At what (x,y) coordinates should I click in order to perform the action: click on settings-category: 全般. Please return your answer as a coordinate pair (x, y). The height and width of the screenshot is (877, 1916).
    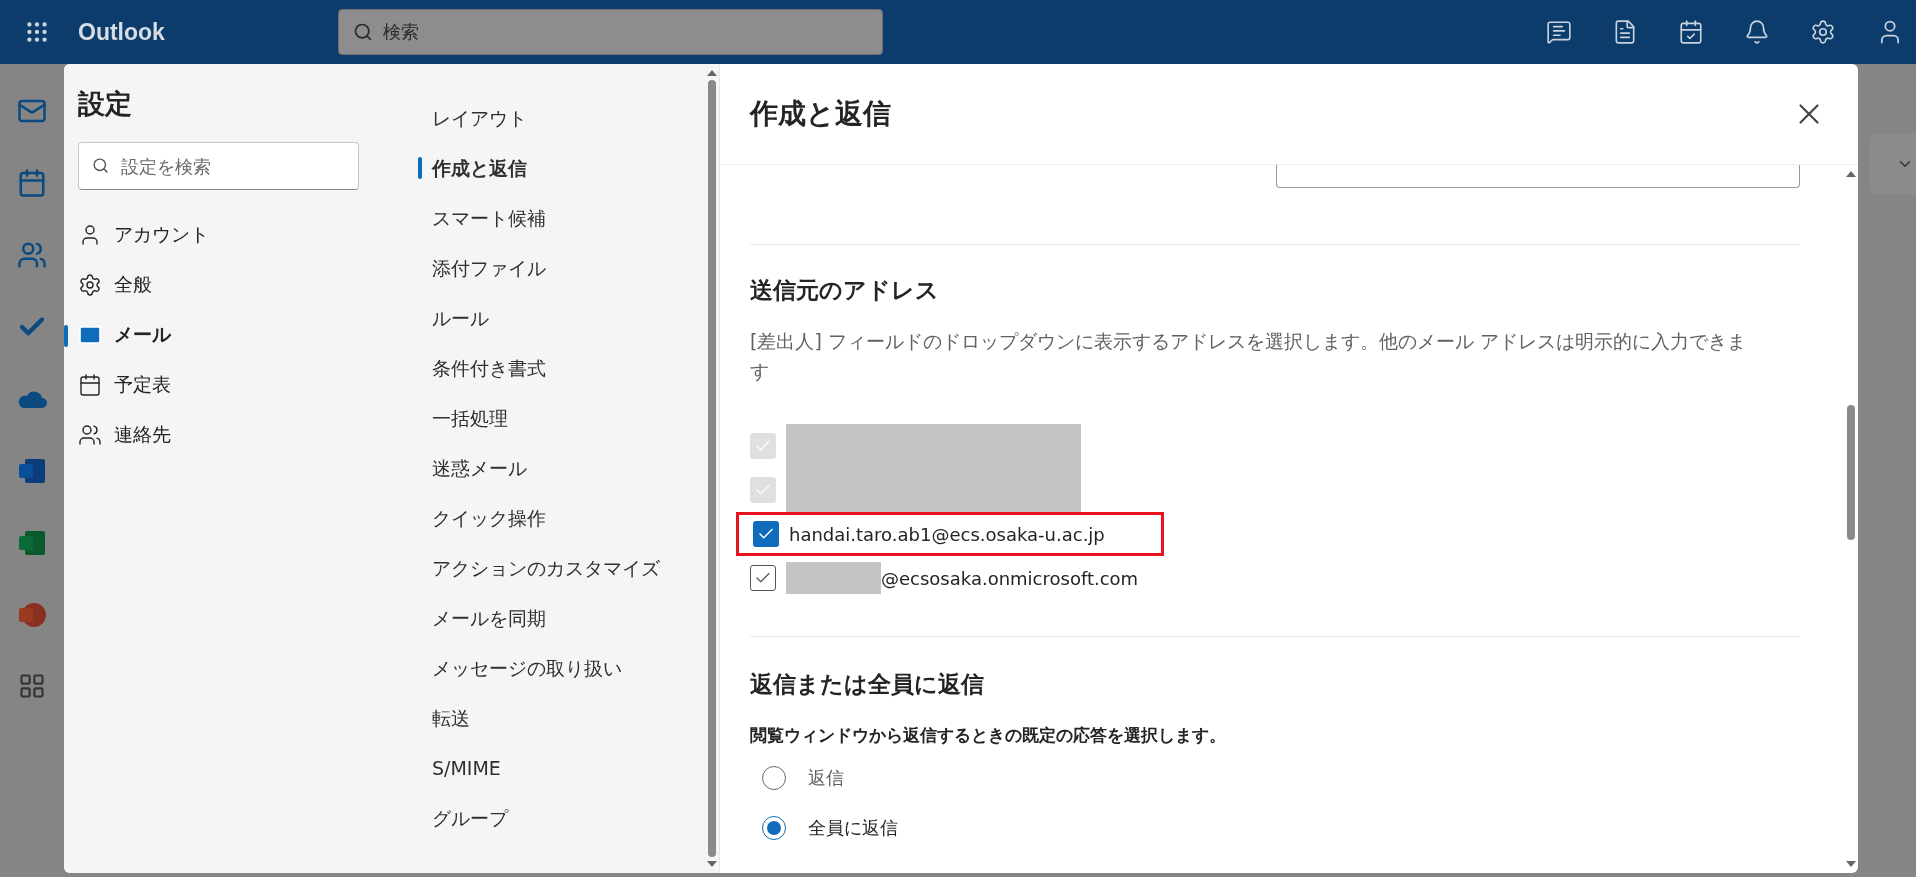
    Looking at the image, I should click on (228, 285).